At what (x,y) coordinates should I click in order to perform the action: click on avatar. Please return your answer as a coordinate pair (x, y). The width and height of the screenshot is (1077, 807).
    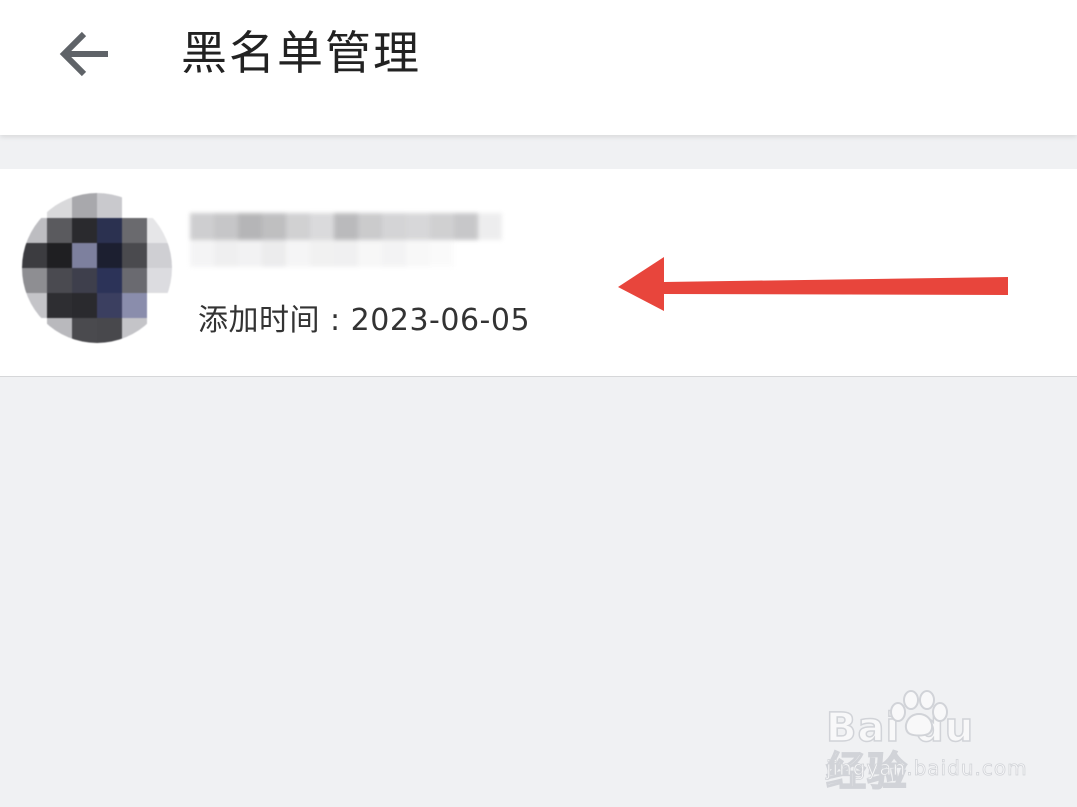
    Looking at the image, I should click on (97, 268).